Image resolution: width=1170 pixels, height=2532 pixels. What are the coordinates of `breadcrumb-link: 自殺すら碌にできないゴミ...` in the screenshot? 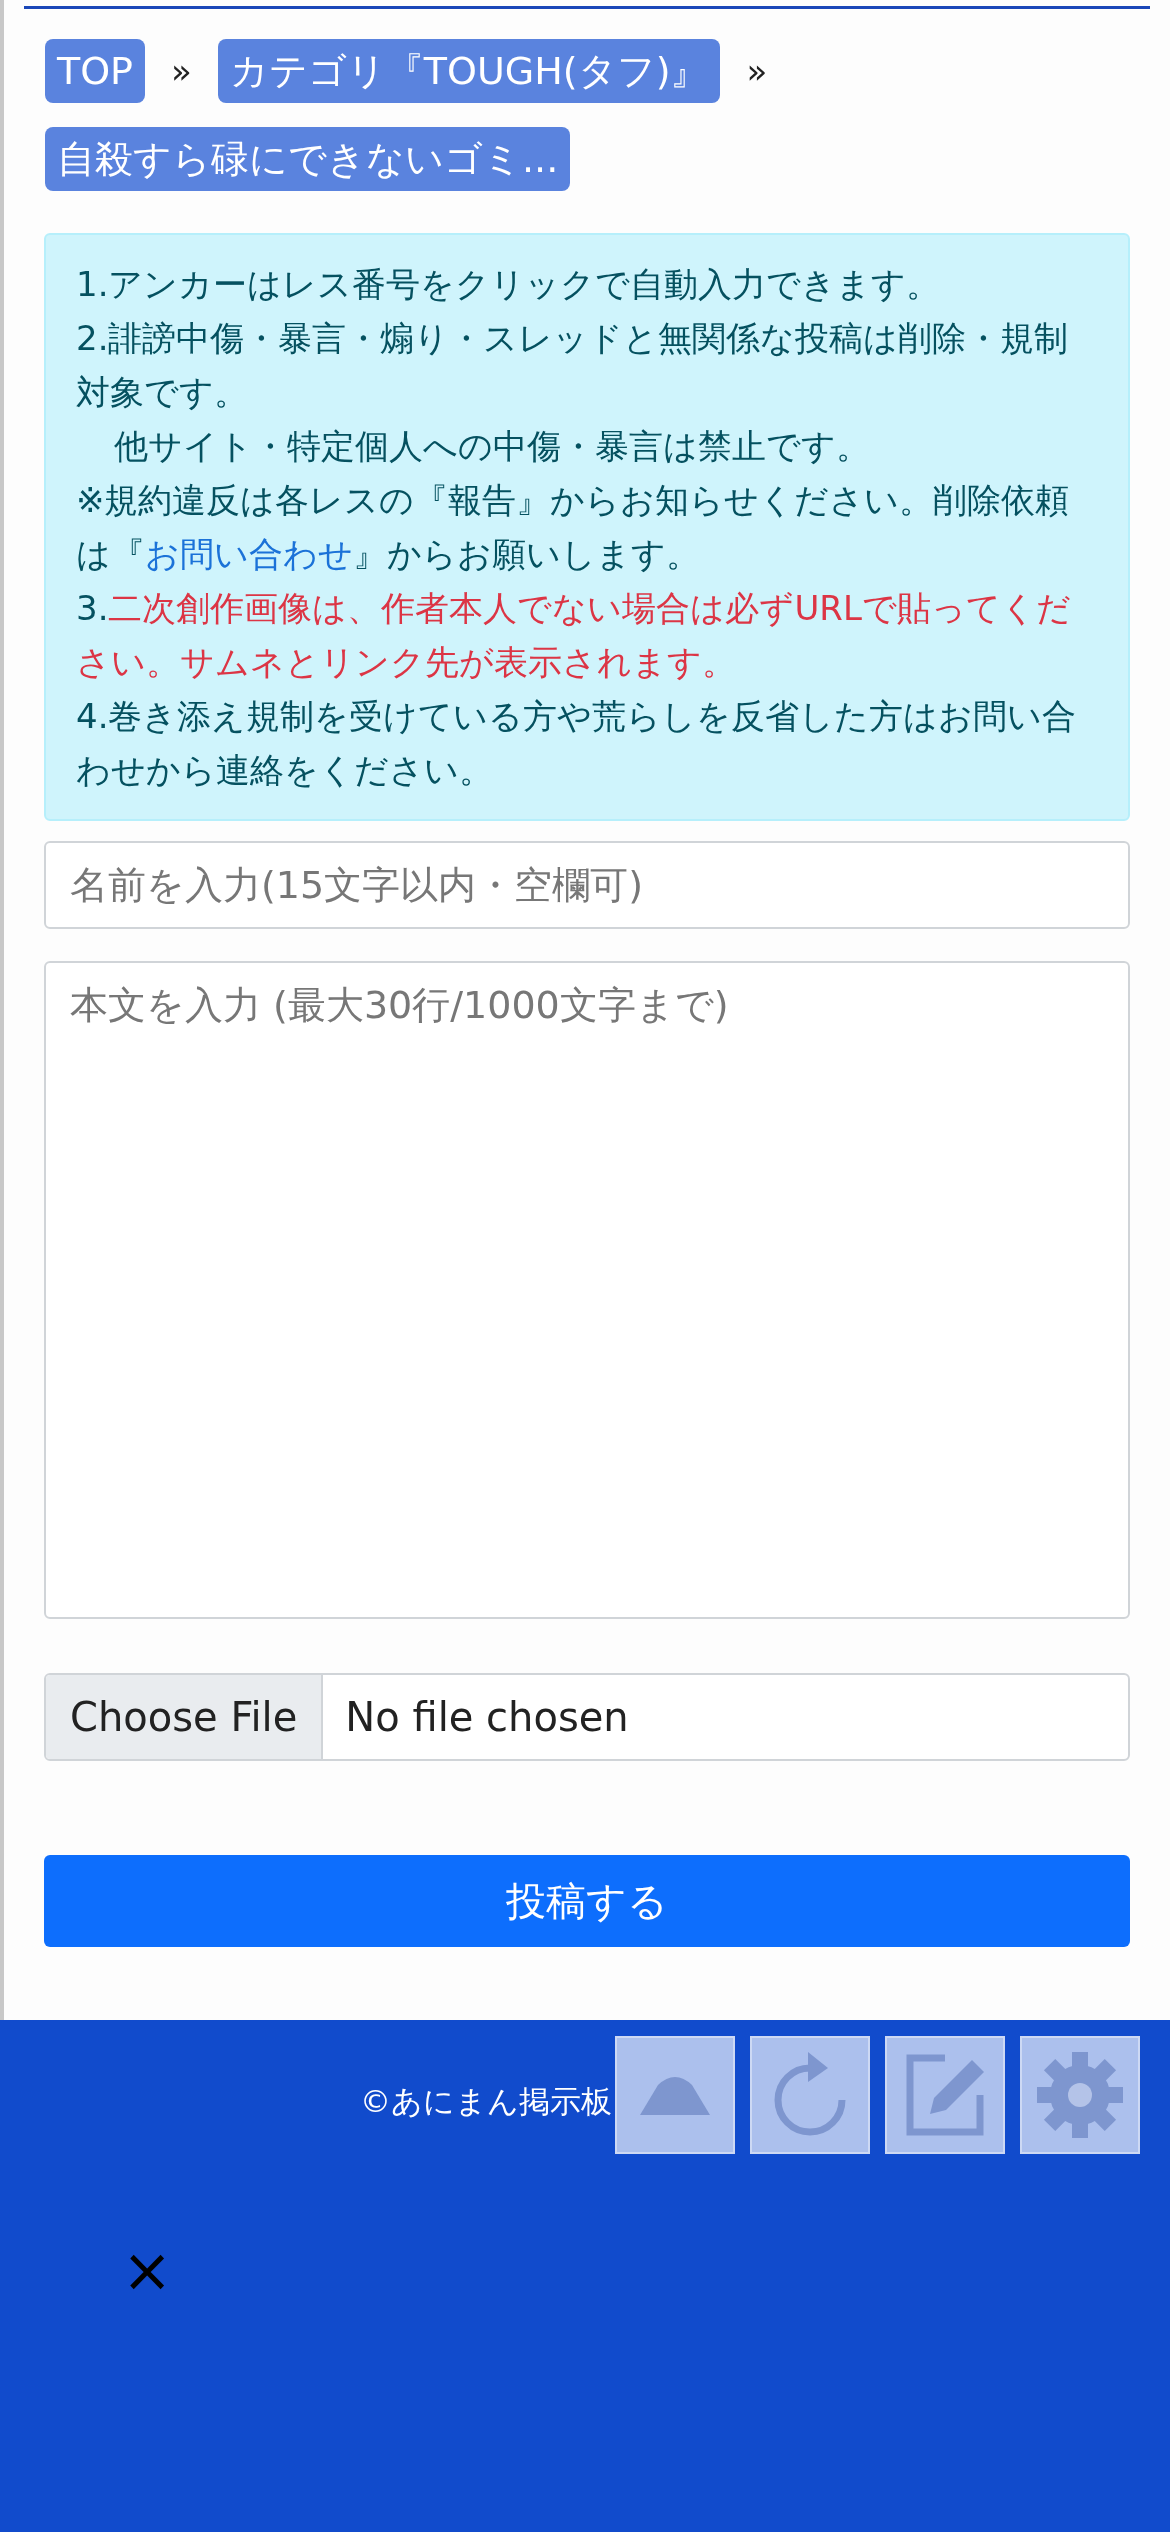 It's located at (308, 159).